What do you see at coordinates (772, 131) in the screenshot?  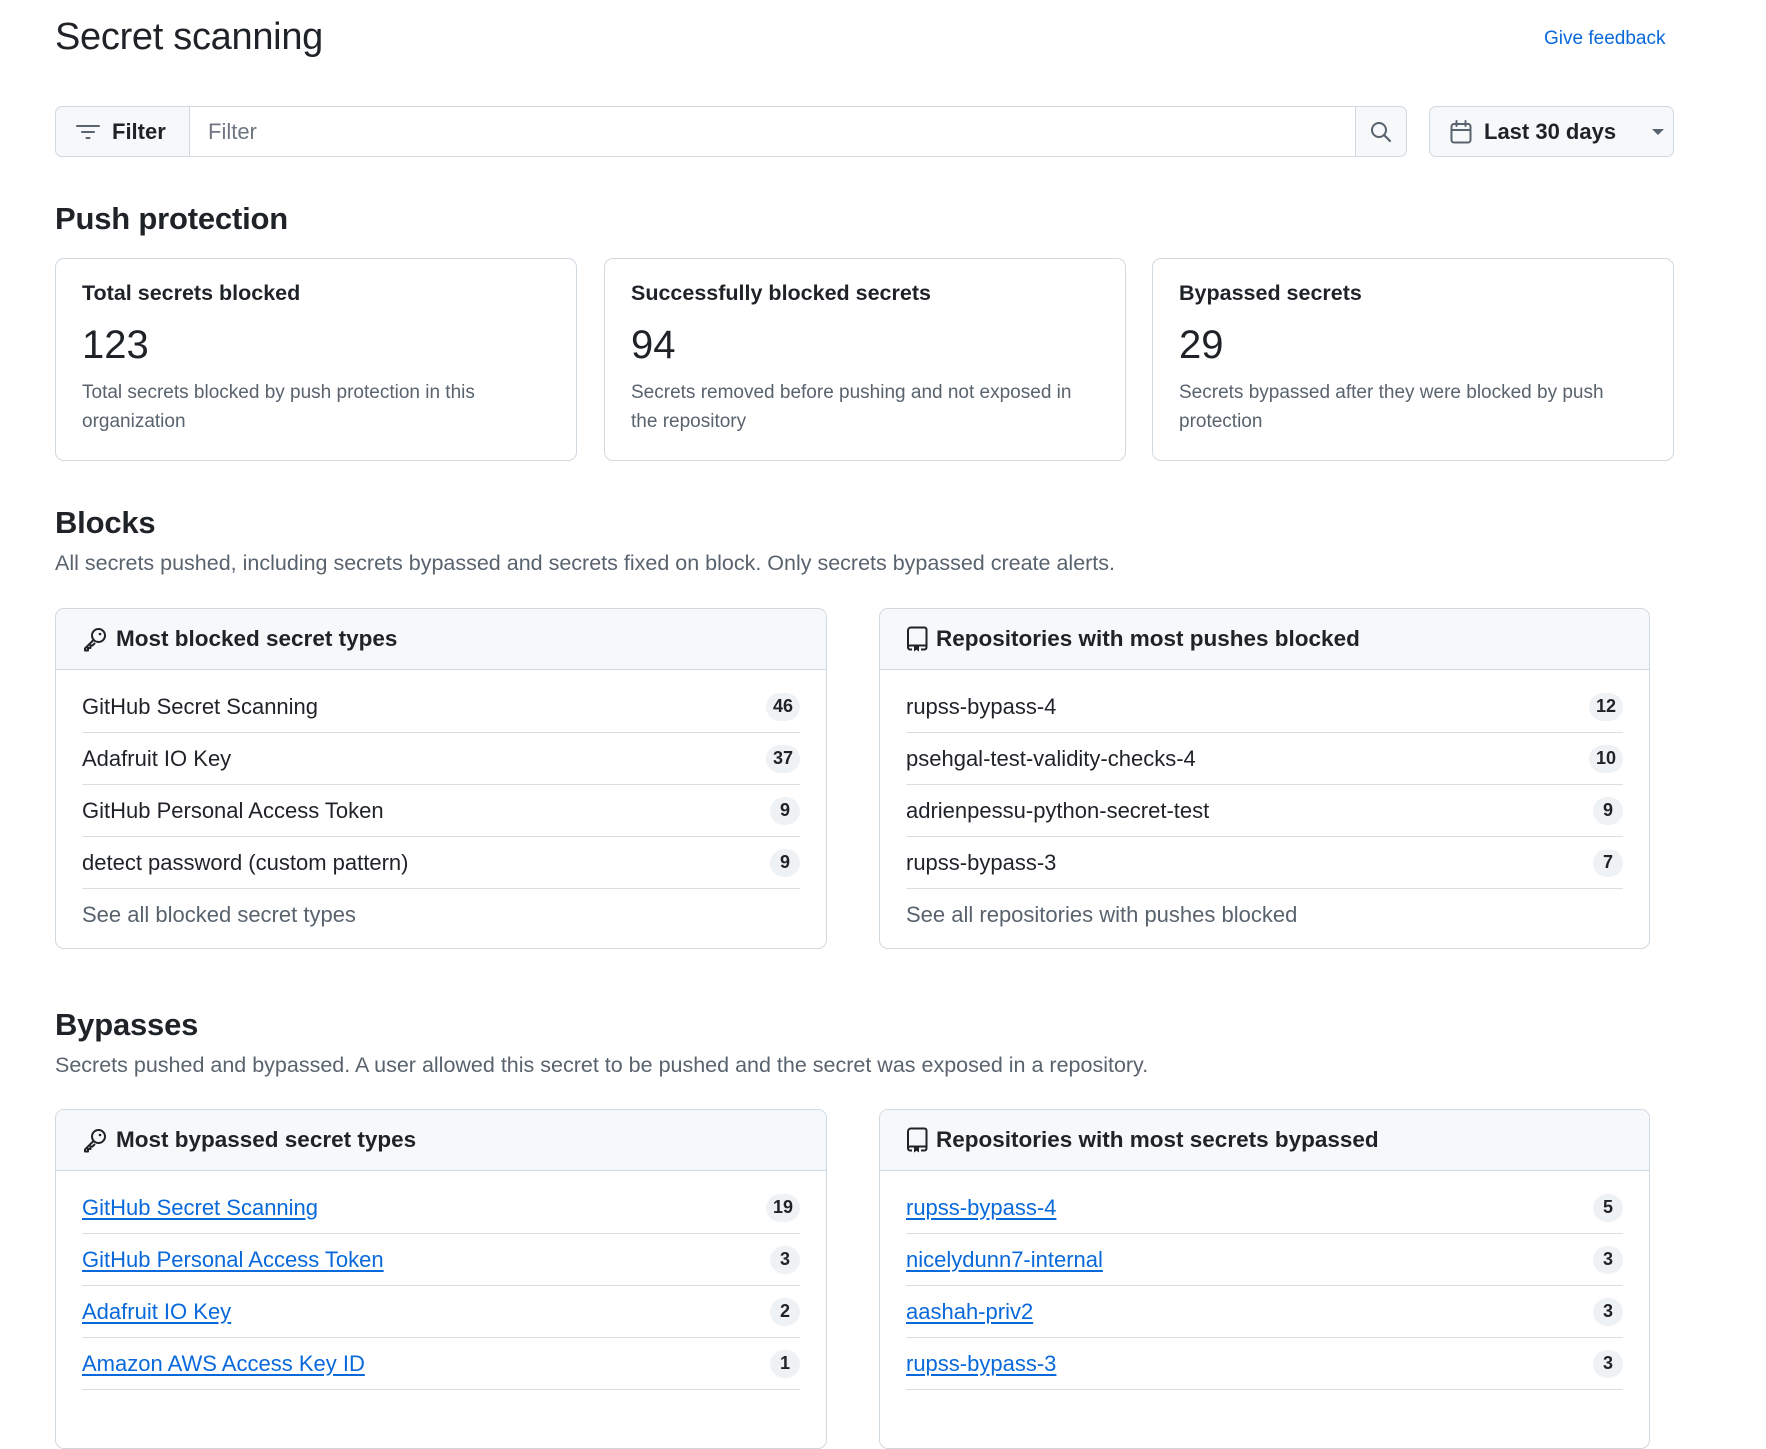 I see `filter-input` at bounding box center [772, 131].